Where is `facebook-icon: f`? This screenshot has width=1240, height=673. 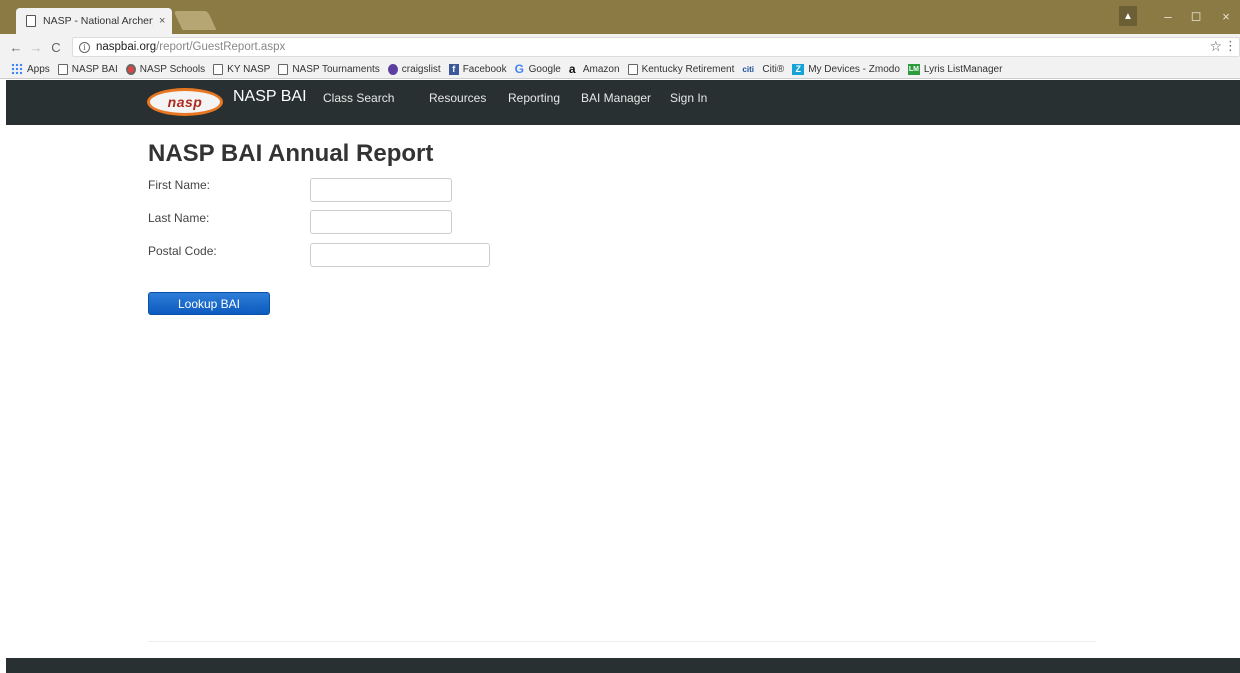
facebook-icon: f is located at coordinates (453, 69).